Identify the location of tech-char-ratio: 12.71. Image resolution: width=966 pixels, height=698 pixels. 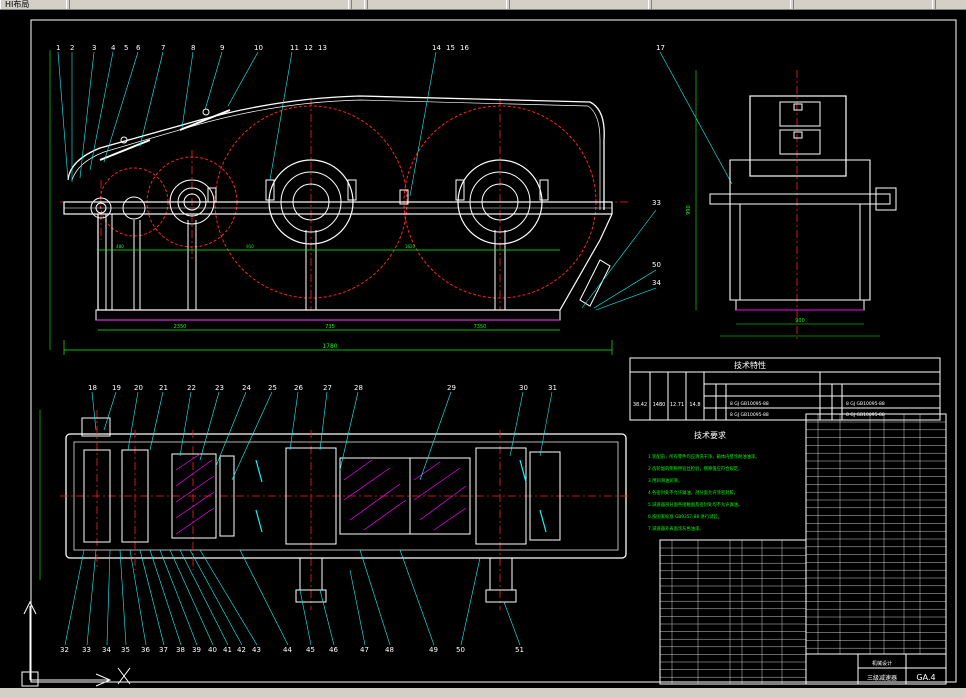
(677, 405).